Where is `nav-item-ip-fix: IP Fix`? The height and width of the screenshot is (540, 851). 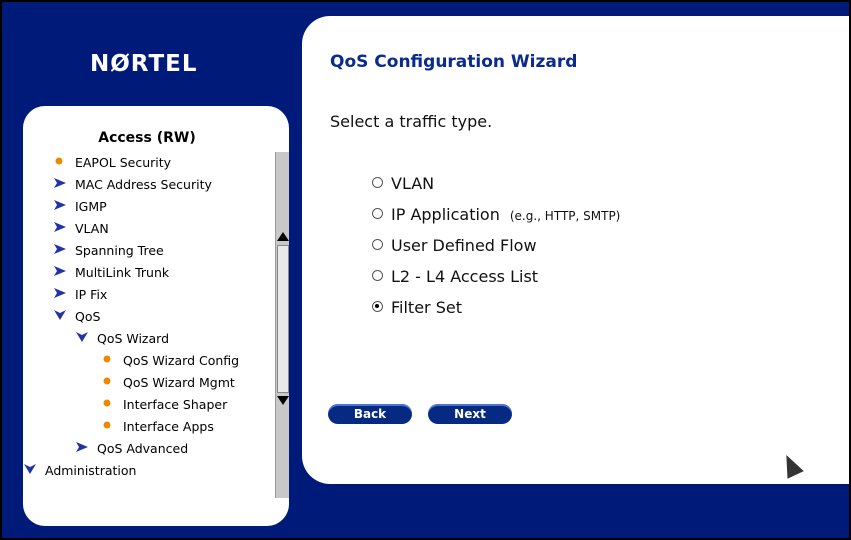
nav-item-ip-fix: IP Fix is located at coordinates (80, 295).